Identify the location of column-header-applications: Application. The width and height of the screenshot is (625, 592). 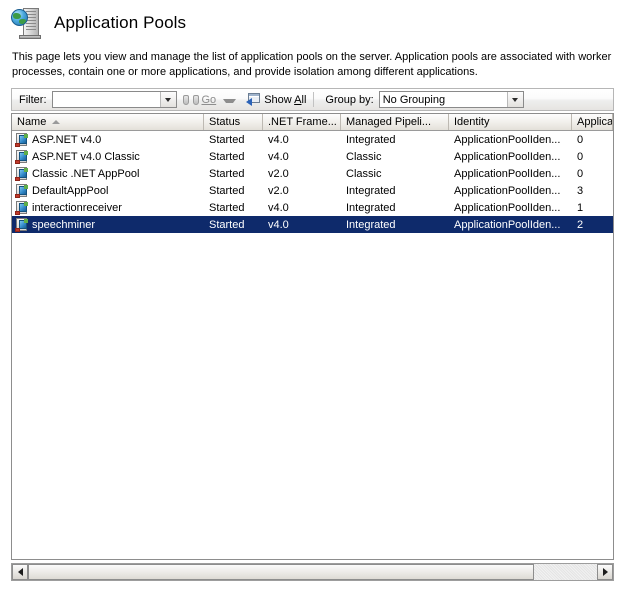
(592, 122).